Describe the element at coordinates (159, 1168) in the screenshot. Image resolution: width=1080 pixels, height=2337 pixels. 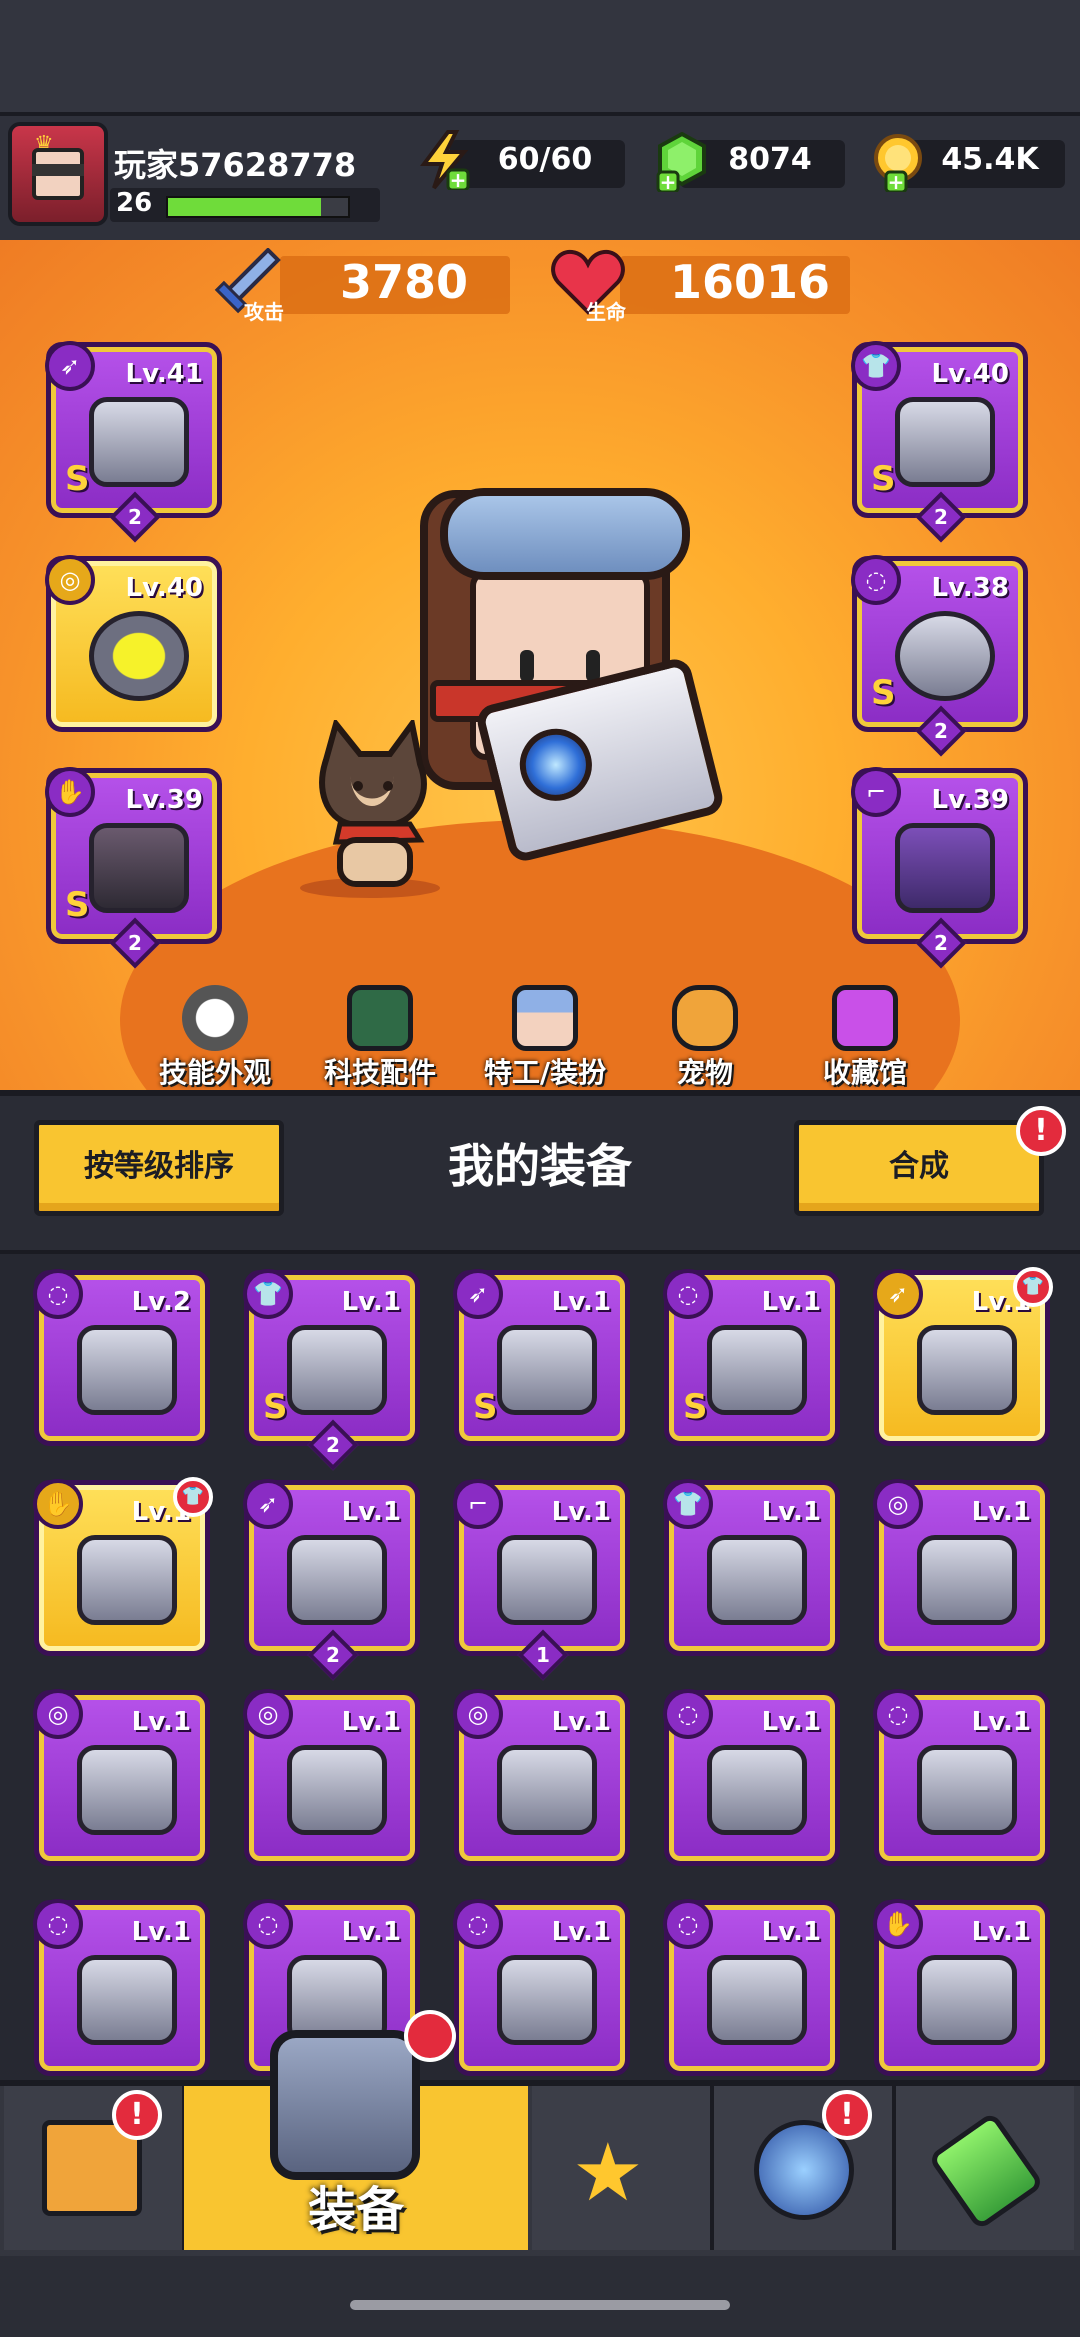
I see `sort-by-level-button: 按等级排序` at that location.